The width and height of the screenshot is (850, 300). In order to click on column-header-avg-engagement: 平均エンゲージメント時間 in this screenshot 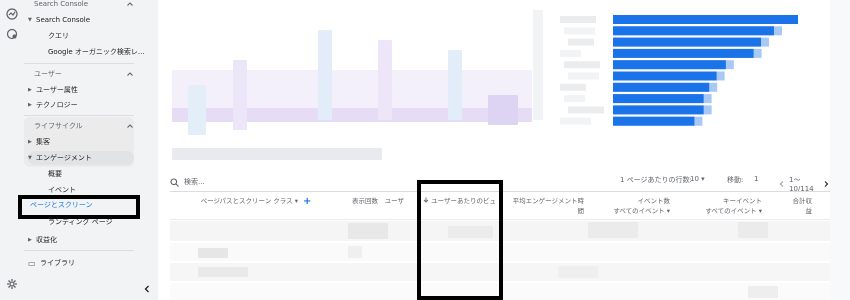, I will do `click(546, 206)`.